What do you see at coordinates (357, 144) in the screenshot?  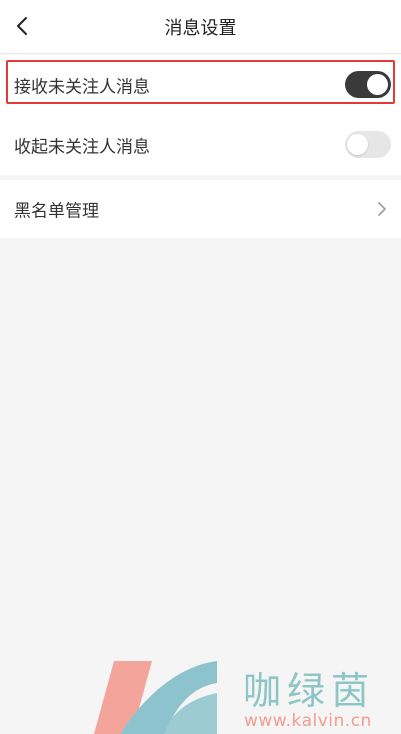 I see `toggle-knob` at bounding box center [357, 144].